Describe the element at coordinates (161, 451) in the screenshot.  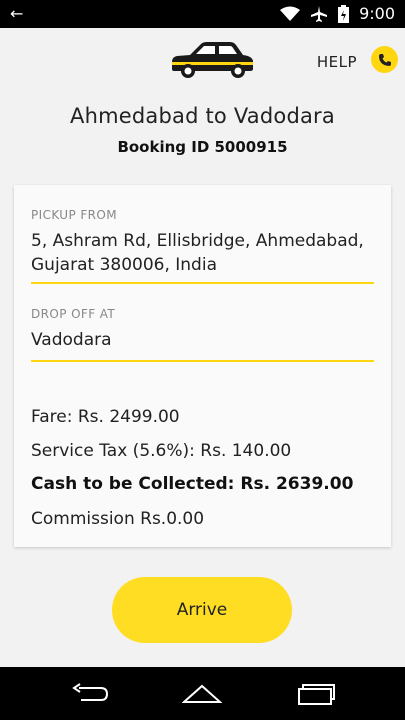
I see `service-tax-text: Service Tax (5.6%): Rs. 140.00` at that location.